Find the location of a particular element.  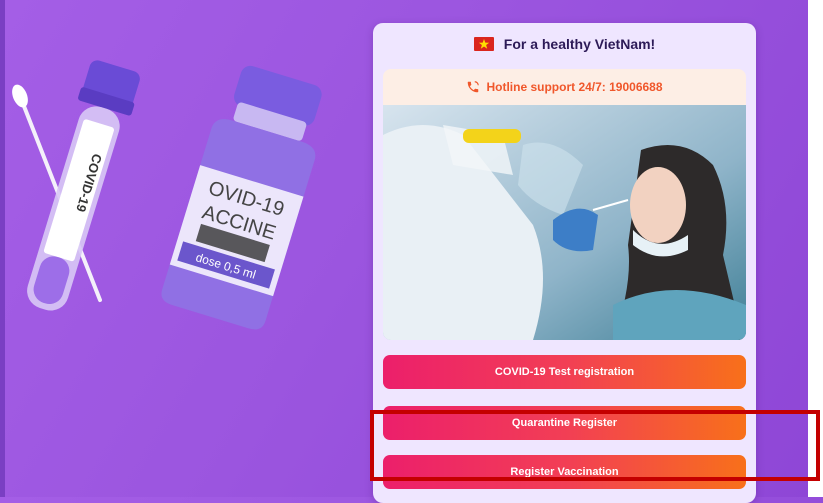

quarantine-register-button: Quarantine Register is located at coordinates (564, 423).